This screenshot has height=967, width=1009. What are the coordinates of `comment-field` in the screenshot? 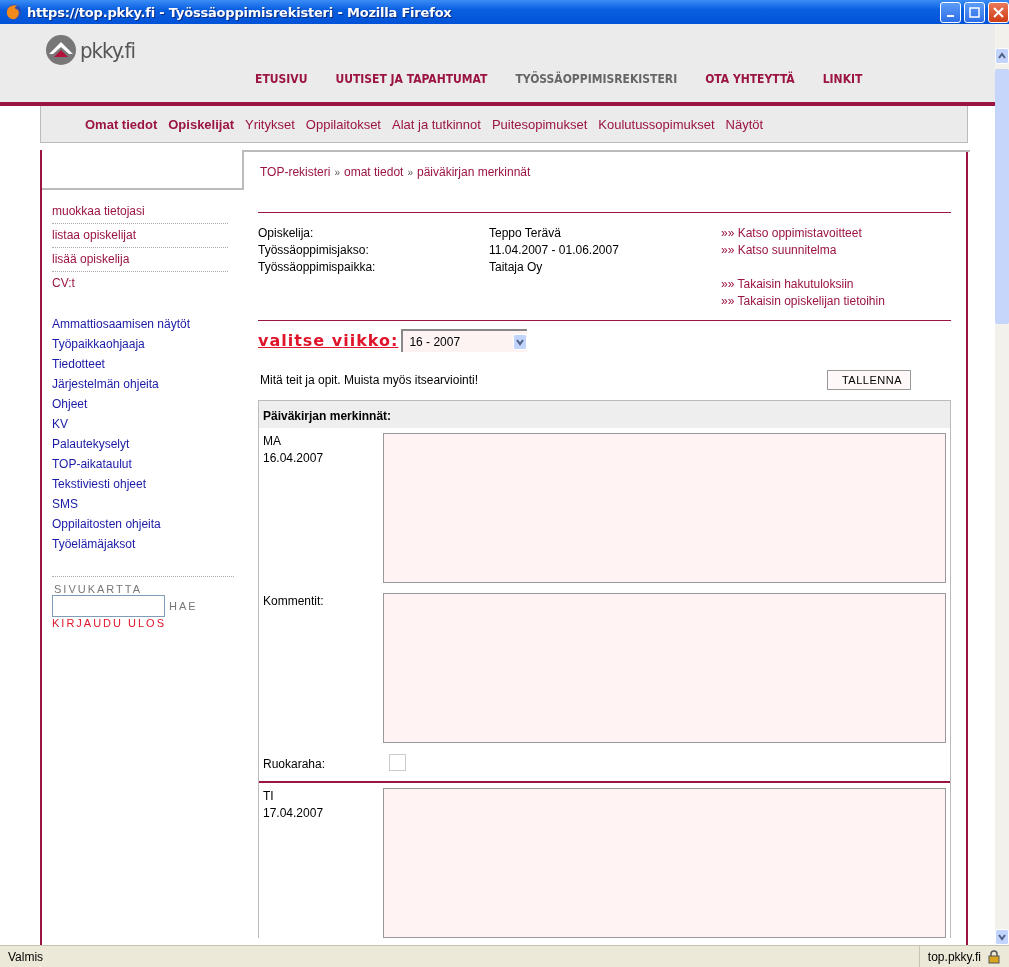 It's located at (664, 668).